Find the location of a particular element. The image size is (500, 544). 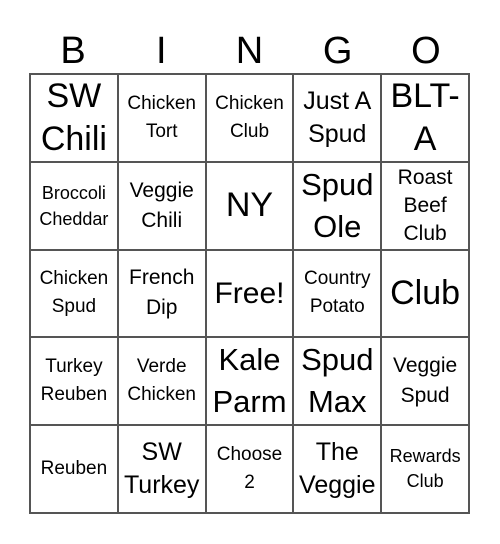

cell-text: Chicken Tort is located at coordinates (162, 117).